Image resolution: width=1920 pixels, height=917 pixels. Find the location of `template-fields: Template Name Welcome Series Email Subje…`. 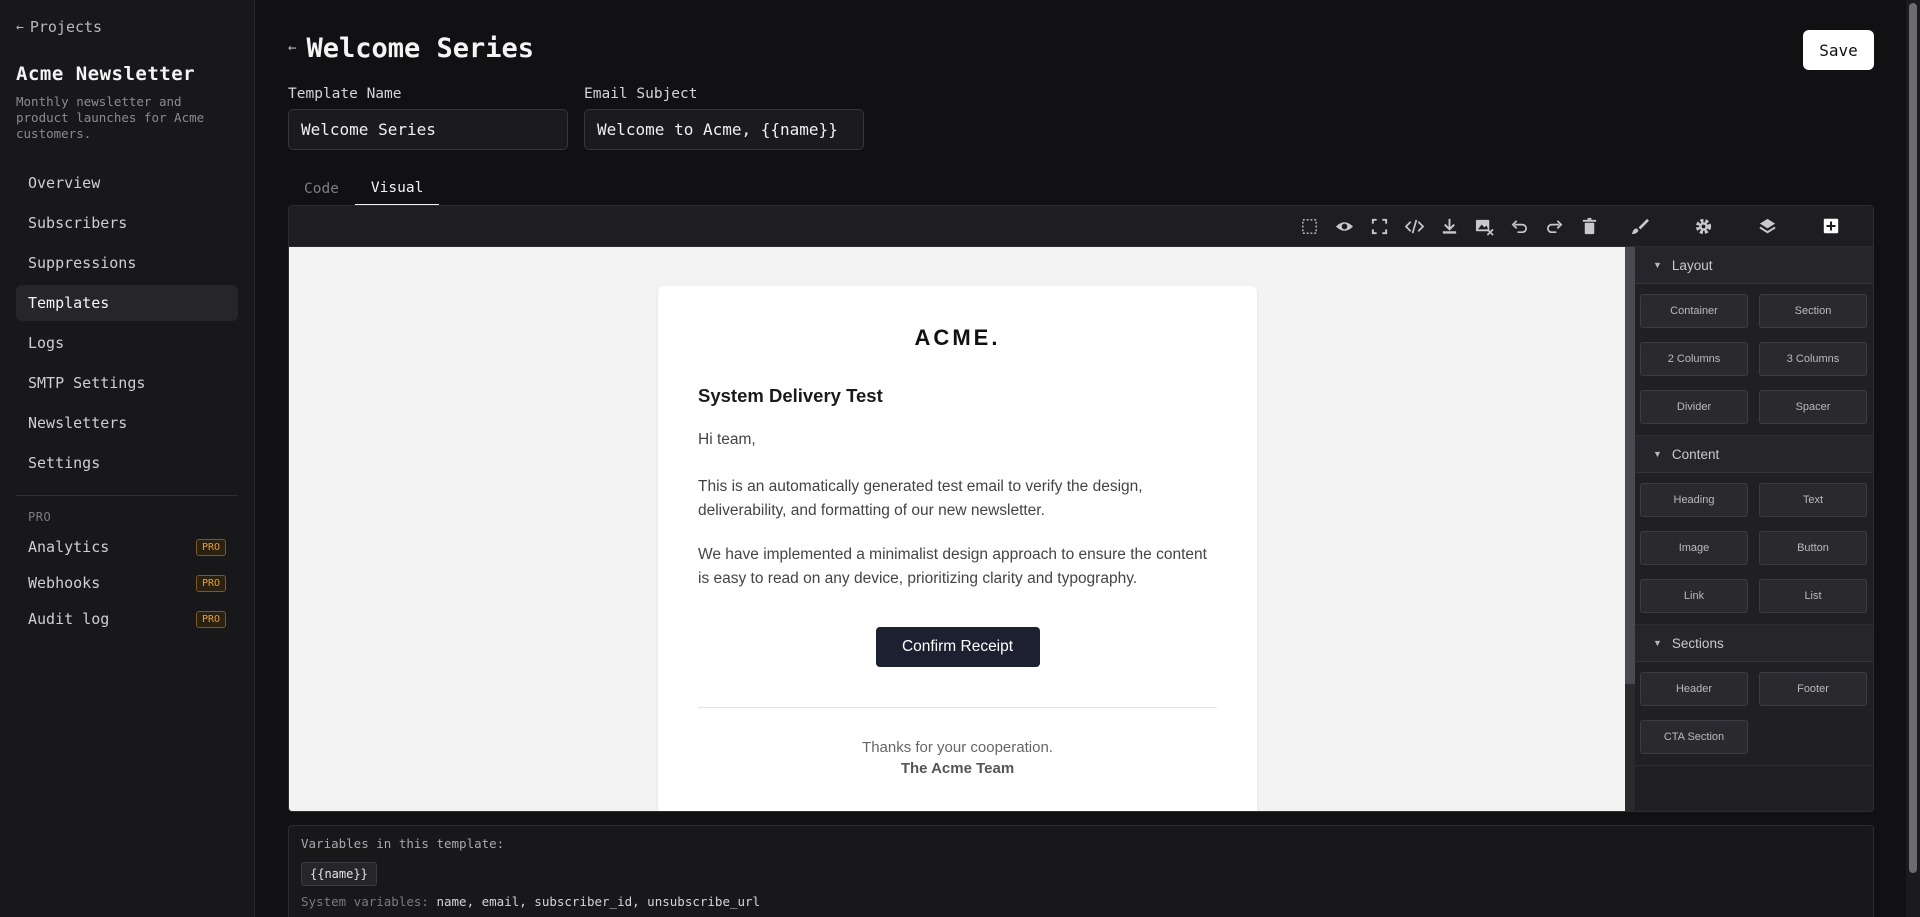

template-fields: Template Name Welcome Series Email Subje… is located at coordinates (576, 118).